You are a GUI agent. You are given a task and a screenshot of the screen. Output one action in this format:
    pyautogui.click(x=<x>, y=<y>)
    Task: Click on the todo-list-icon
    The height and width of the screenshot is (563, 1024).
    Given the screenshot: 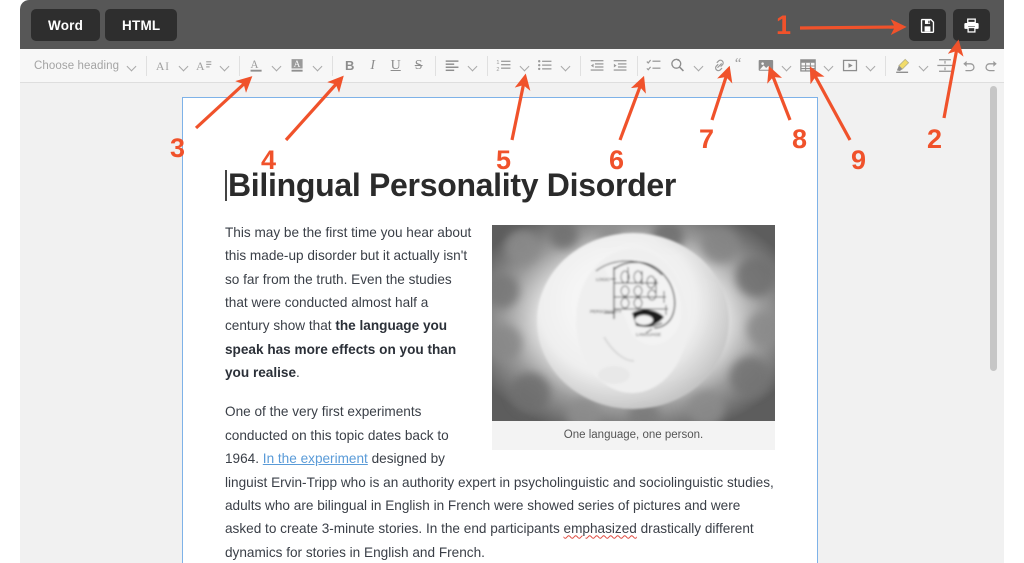 What is the action you would take?
    pyautogui.click(x=654, y=65)
    